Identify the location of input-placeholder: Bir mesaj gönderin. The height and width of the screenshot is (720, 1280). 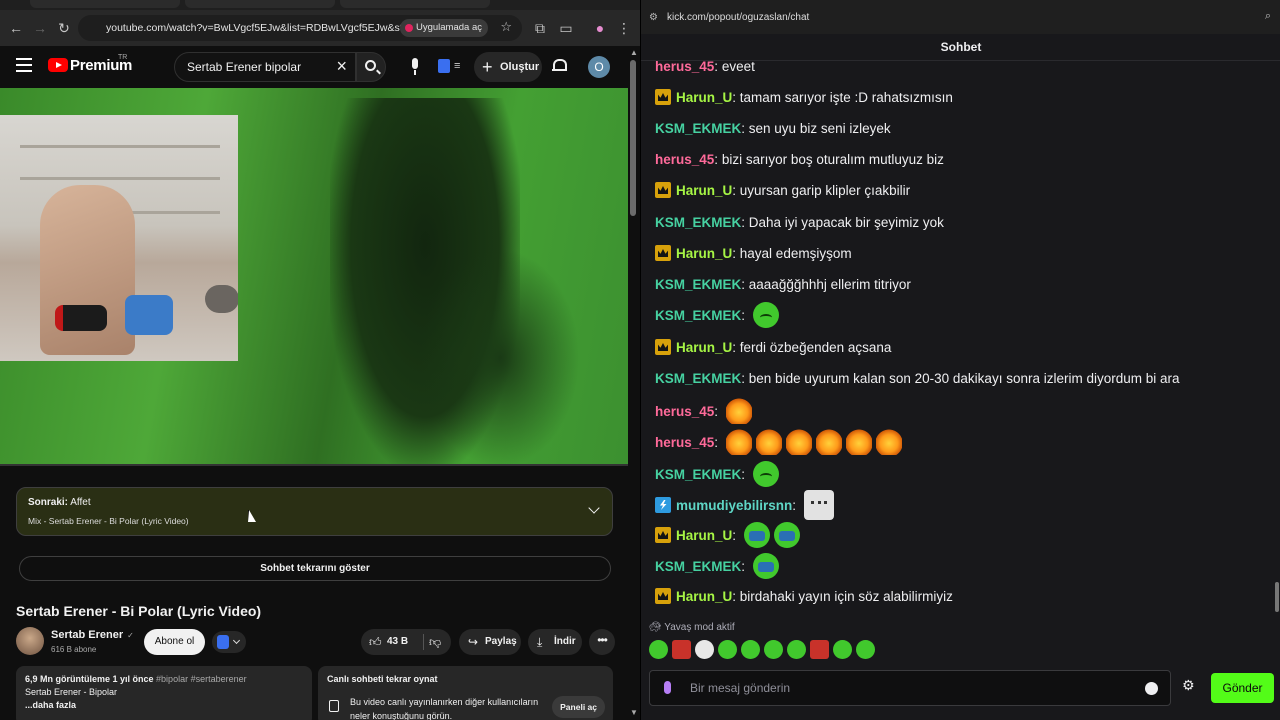
(740, 688).